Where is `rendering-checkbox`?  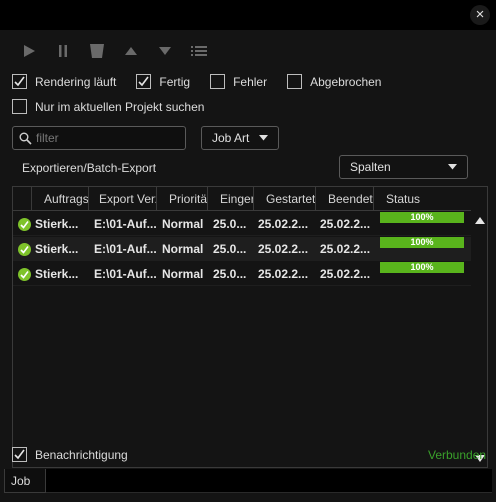
rendering-checkbox is located at coordinates (19, 81).